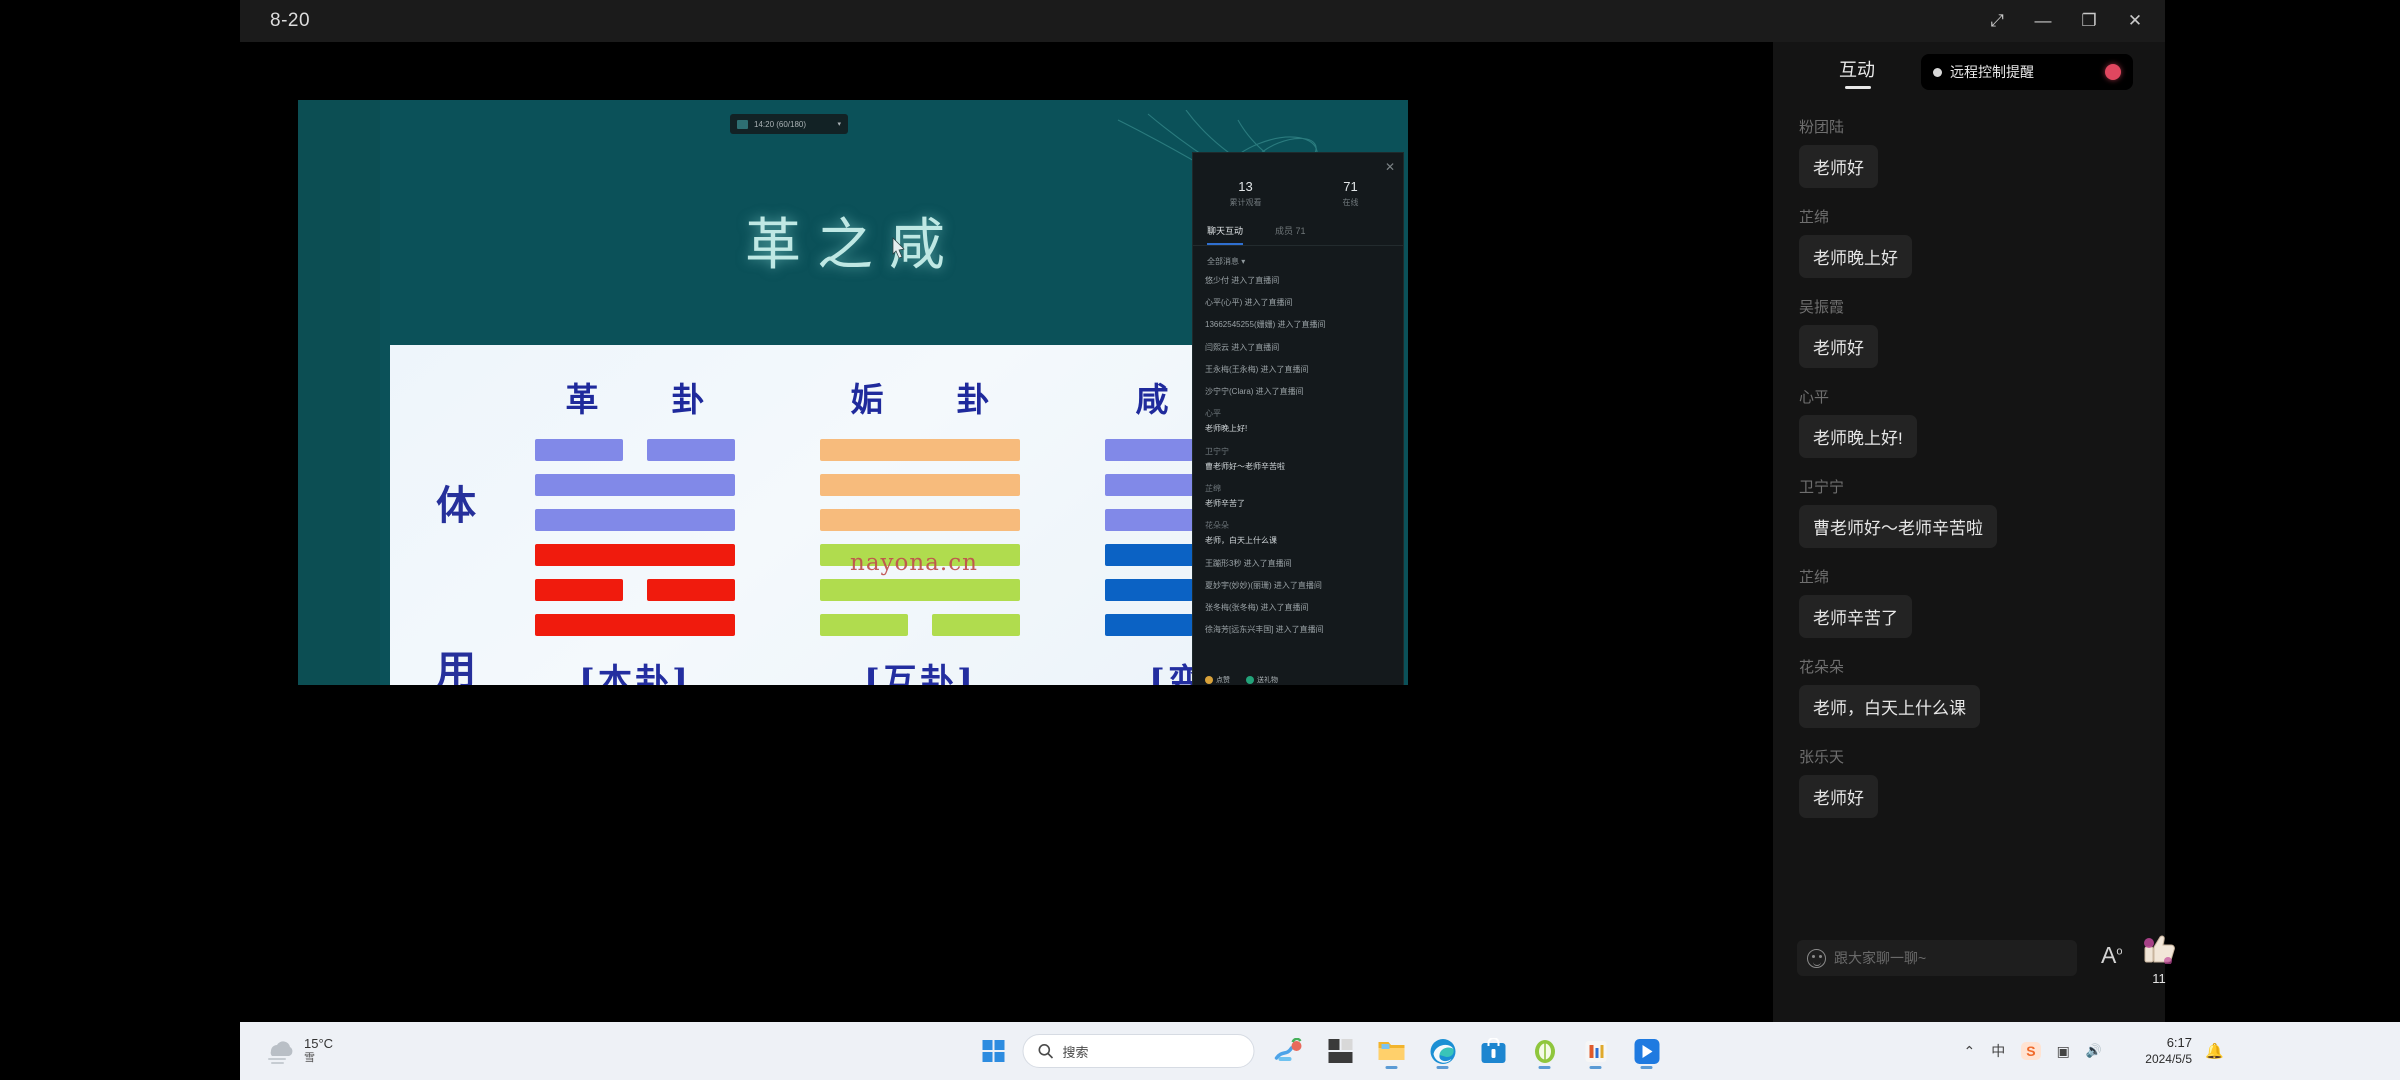 This screenshot has width=2400, height=1080. Describe the element at coordinates (2043, 21) in the screenshot. I see `minimize-window-button: —` at that location.